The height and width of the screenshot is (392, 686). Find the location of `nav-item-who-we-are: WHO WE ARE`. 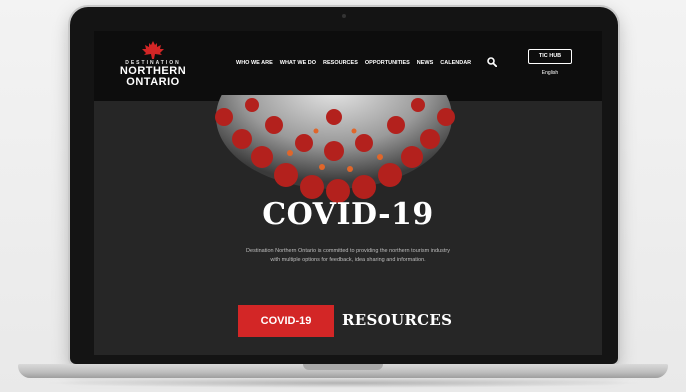

nav-item-who-we-are: WHO WE ARE is located at coordinates (254, 63).